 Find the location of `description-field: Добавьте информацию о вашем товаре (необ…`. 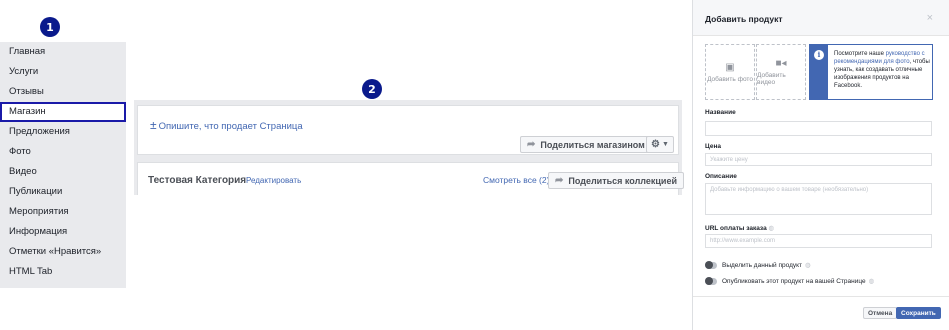

description-field: Добавьте информацию о вашем товаре (необ… is located at coordinates (818, 199).